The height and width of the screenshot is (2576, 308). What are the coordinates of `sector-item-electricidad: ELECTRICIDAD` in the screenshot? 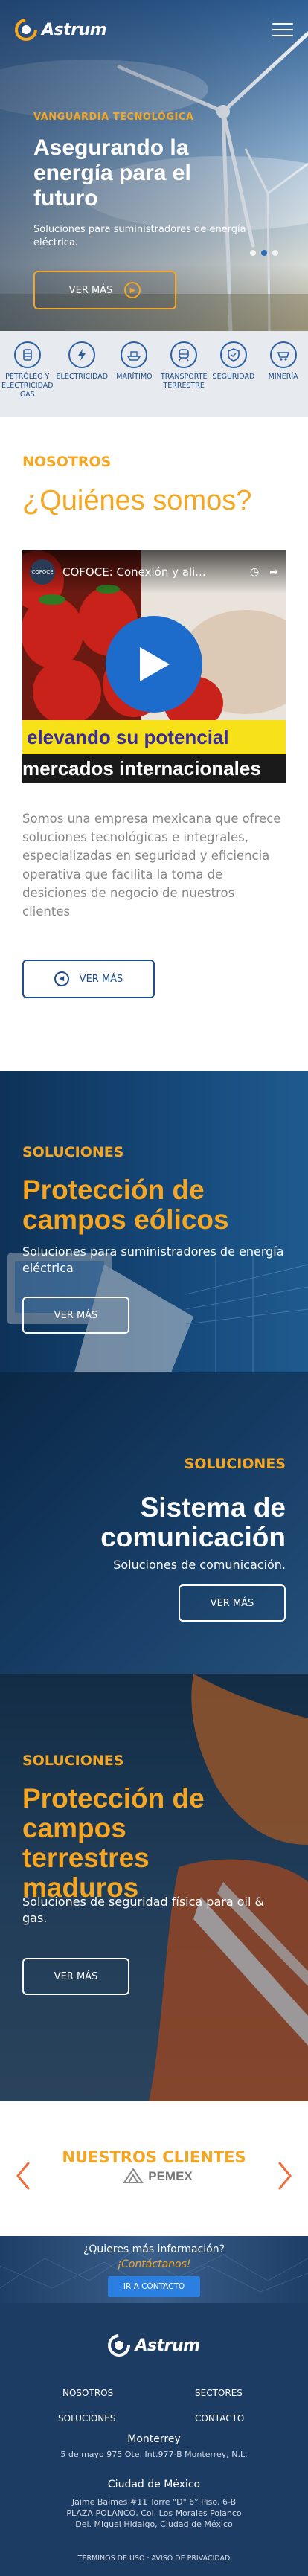 It's located at (82, 374).